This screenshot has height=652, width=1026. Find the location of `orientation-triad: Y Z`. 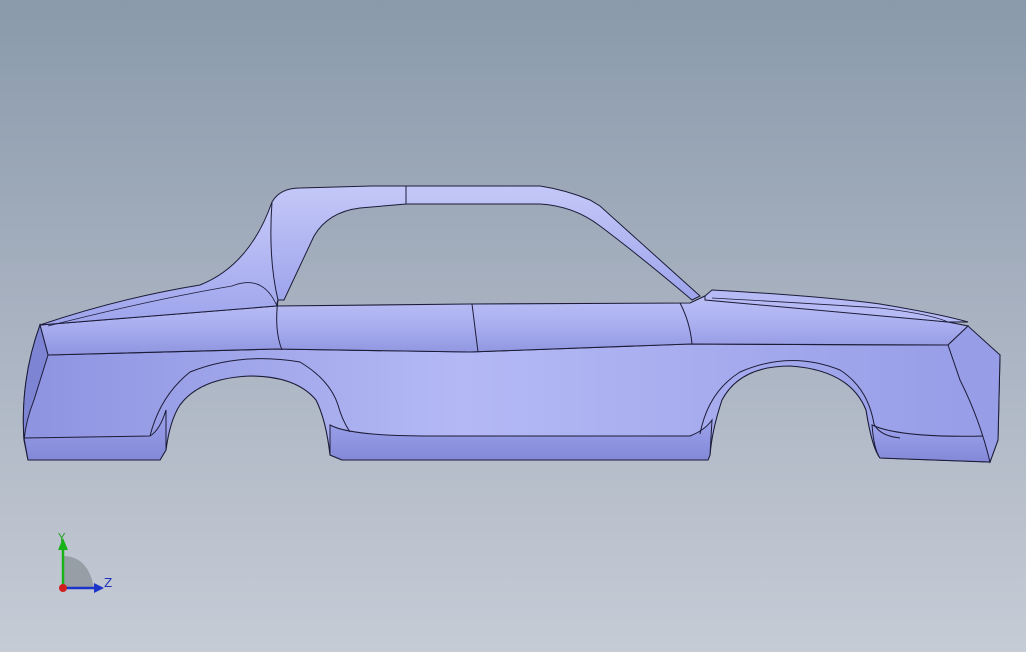

orientation-triad: Y Z is located at coordinates (84, 562).